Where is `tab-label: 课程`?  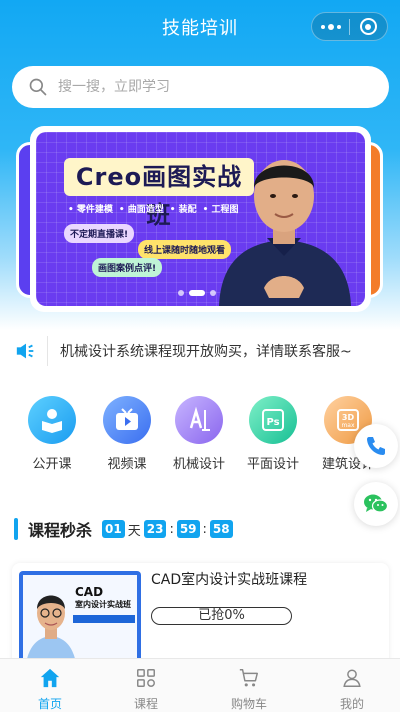 tab-label: 课程 is located at coordinates (145, 704).